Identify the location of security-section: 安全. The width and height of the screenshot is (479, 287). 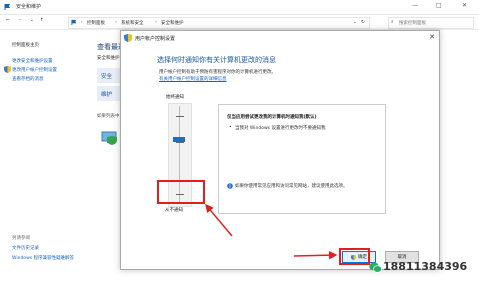
(108, 75).